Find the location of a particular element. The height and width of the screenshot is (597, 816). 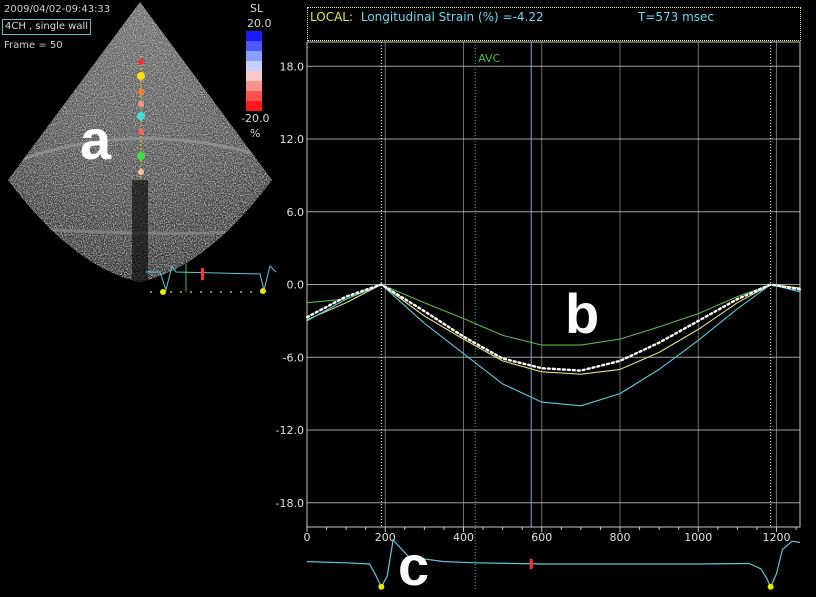

x-tick-label: 0 is located at coordinates (307, 537).